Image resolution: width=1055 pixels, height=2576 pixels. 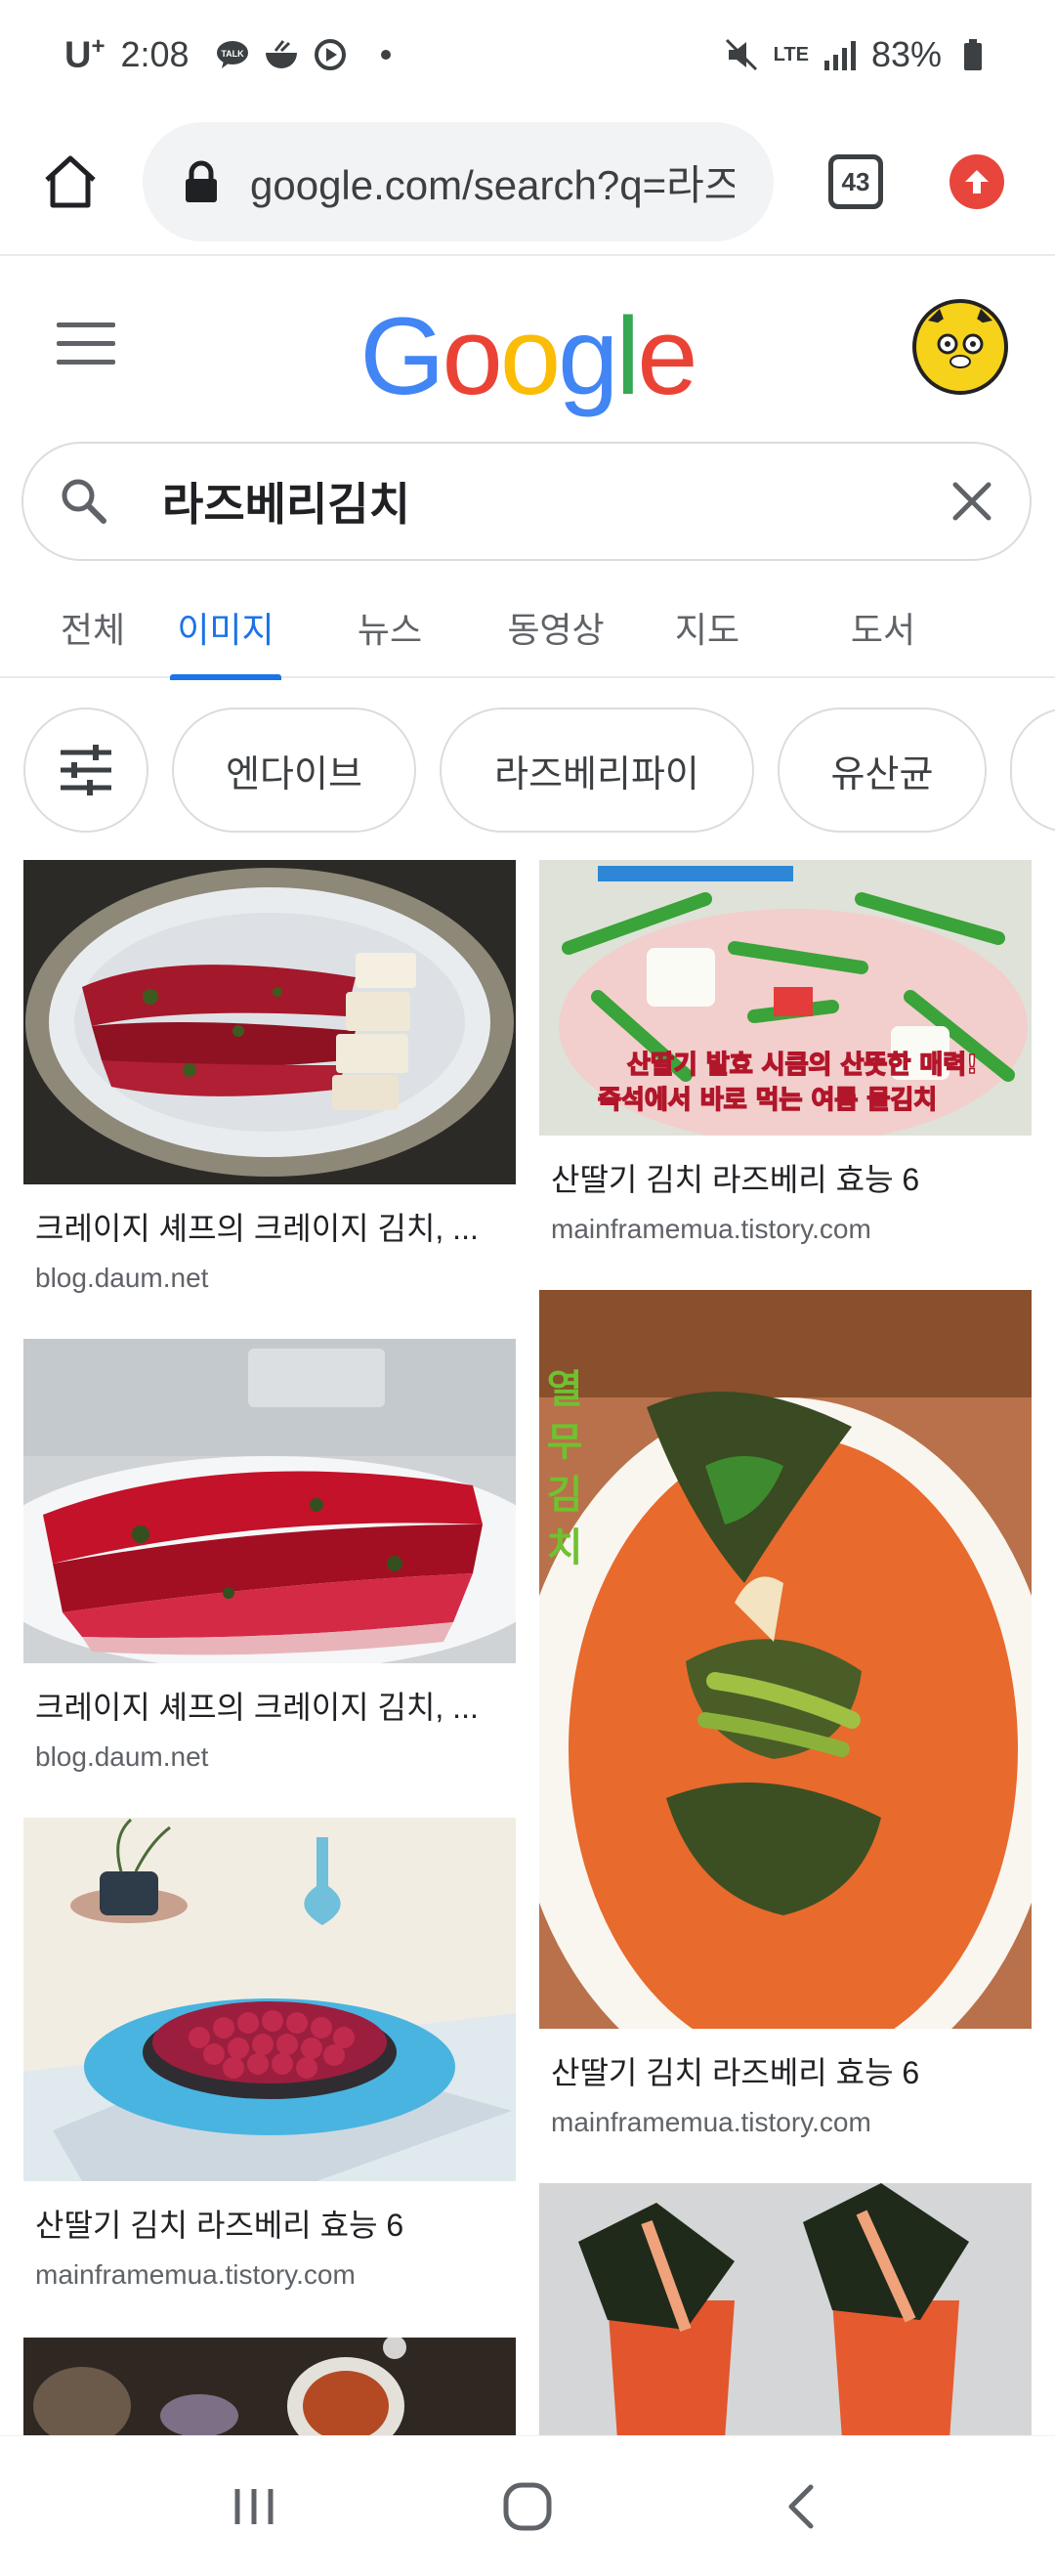 I want to click on update-button, so click(x=977, y=181).